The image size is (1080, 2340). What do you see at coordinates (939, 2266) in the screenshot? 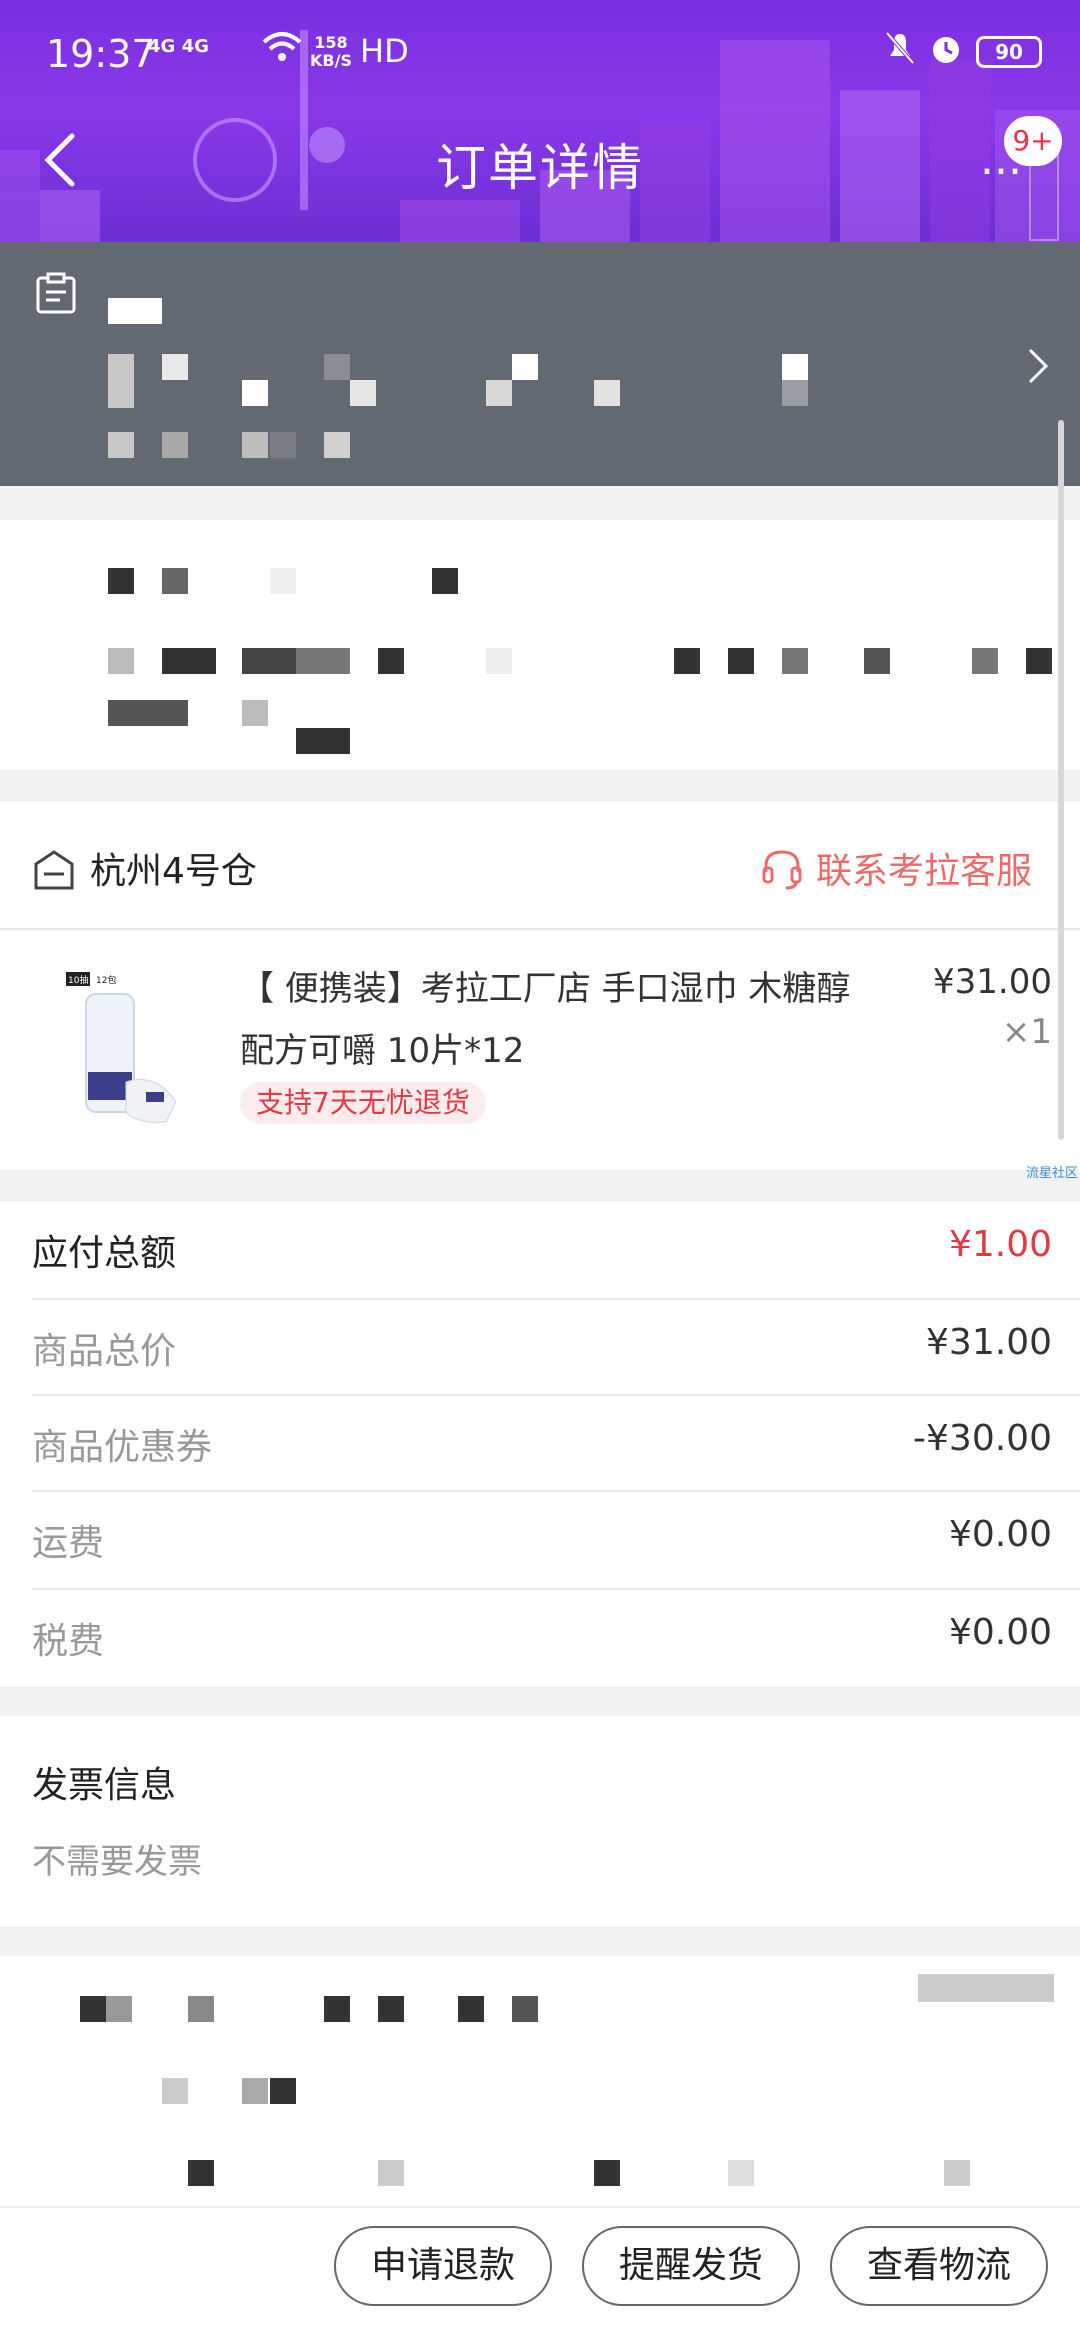
I see `view-logistics-button: 查看物流` at bounding box center [939, 2266].